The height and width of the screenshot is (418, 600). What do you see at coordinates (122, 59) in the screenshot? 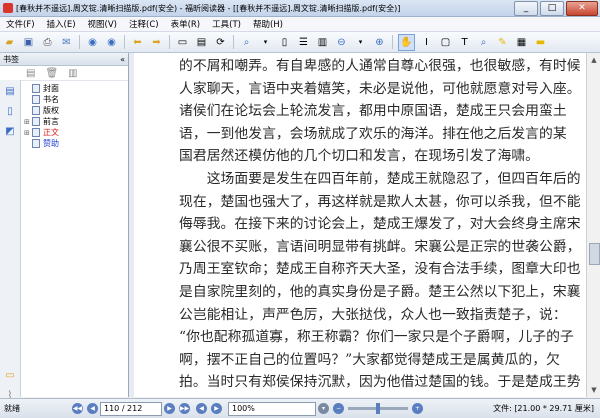
I see `collapse-panel-button: «` at bounding box center [122, 59].